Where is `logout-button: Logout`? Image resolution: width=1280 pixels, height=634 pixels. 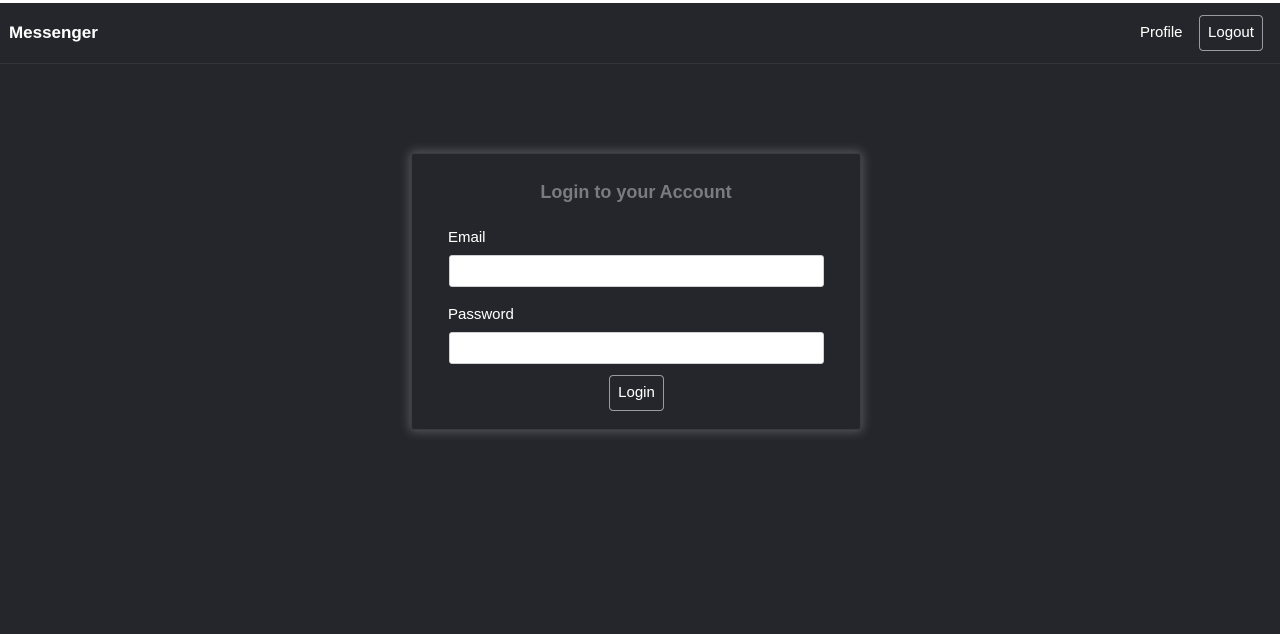
logout-button: Logout is located at coordinates (1231, 33).